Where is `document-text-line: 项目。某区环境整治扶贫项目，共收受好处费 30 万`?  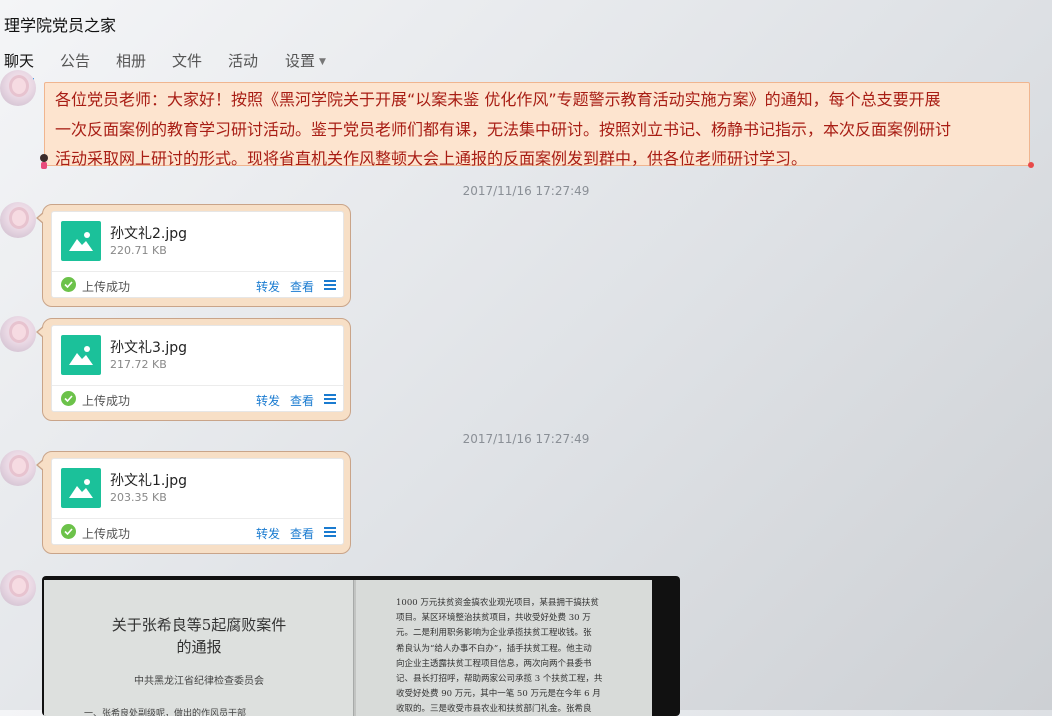
document-text-line: 项目。某区环境整治扶贫项目，共收受好处费 30 万 is located at coordinates (493, 618).